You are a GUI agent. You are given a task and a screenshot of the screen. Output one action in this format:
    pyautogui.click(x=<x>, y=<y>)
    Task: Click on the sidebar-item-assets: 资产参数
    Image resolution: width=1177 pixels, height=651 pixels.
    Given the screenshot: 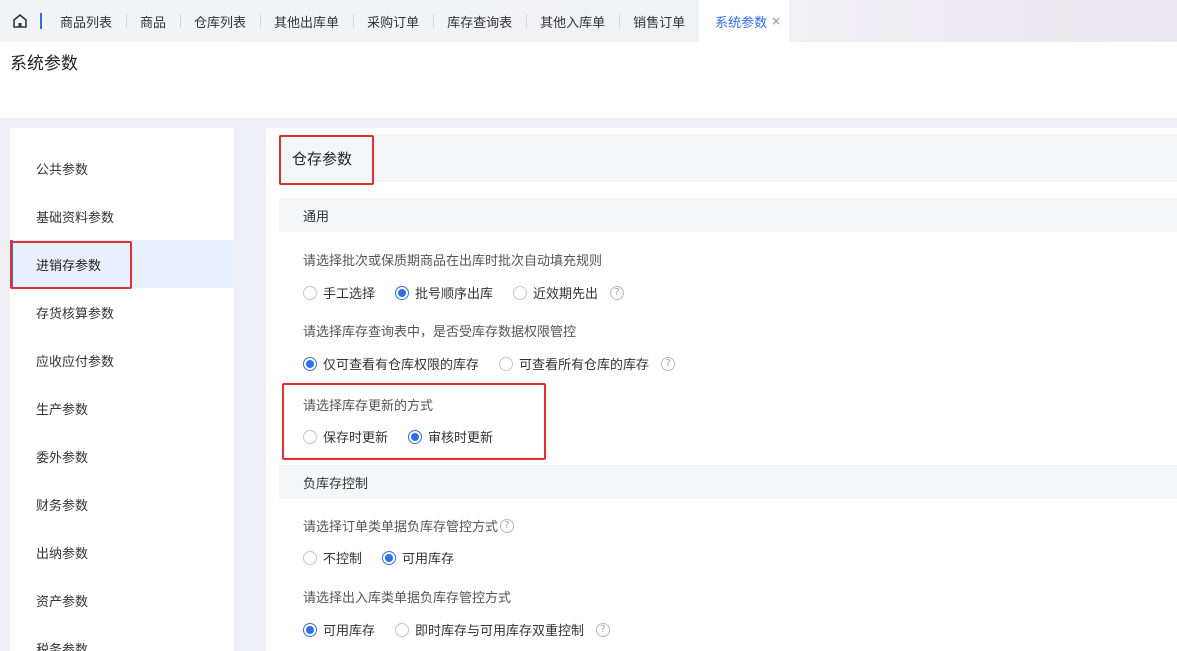 What is the action you would take?
    pyautogui.click(x=122, y=600)
    